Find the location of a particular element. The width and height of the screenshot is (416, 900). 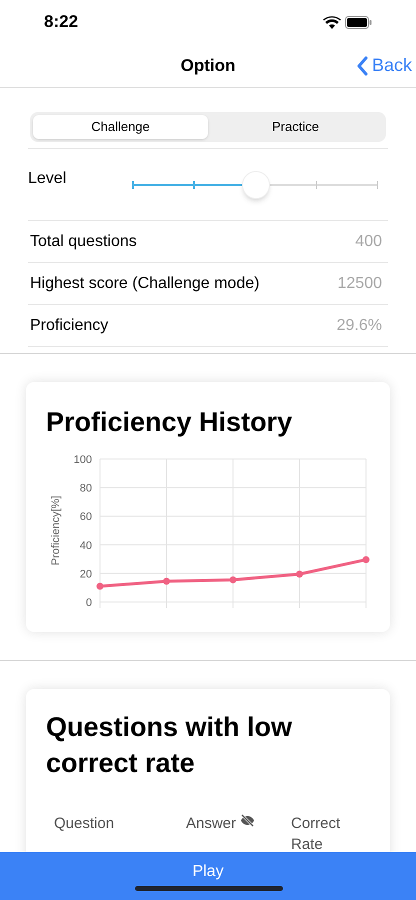

eye-off-icon is located at coordinates (248, 820).